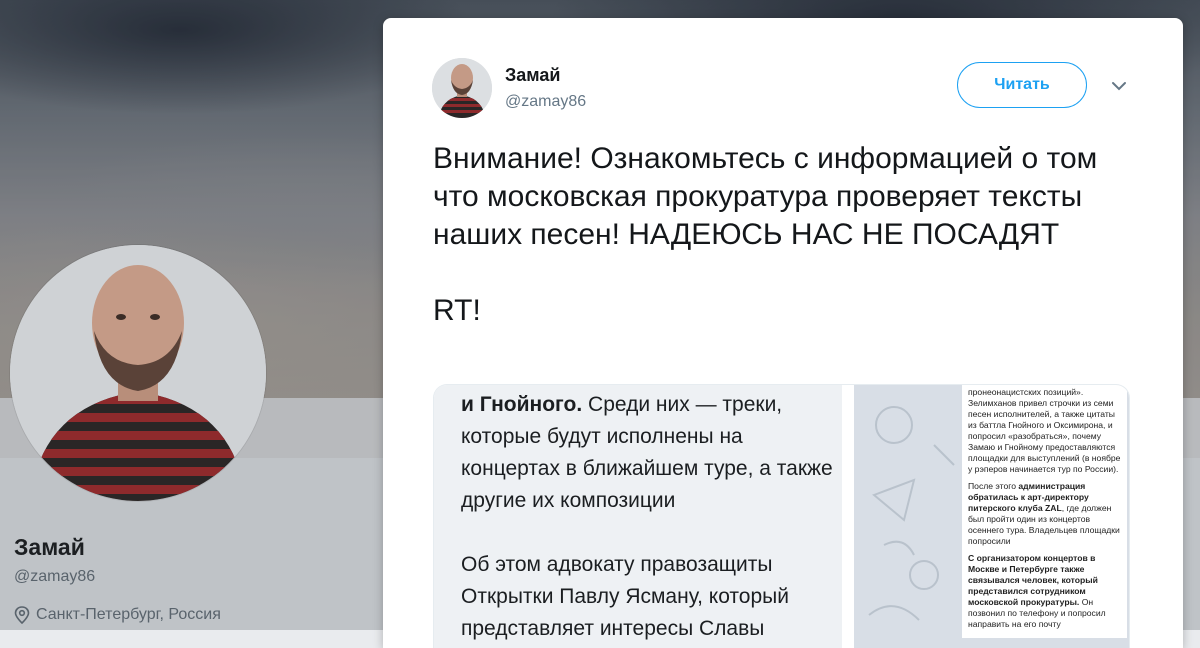 This screenshot has height=648, width=1200. I want to click on location-text: Санкт-Петербург, Россия, so click(128, 614).